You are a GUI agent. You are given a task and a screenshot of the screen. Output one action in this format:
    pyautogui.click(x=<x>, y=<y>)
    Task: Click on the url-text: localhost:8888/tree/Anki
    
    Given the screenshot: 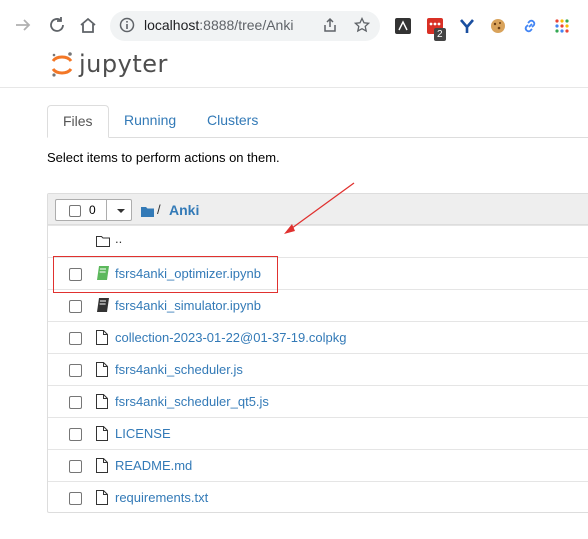 What is the action you would take?
    pyautogui.click(x=218, y=25)
    